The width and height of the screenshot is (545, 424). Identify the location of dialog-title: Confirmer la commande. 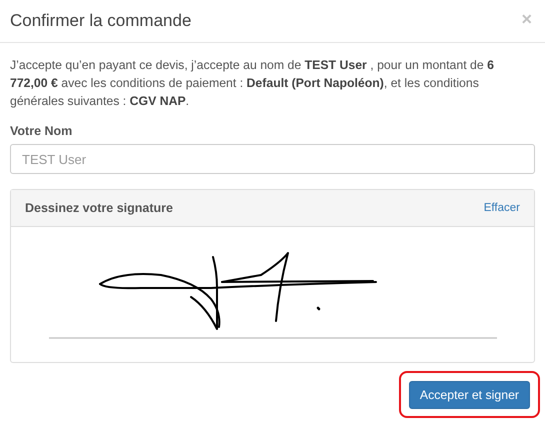
(101, 21).